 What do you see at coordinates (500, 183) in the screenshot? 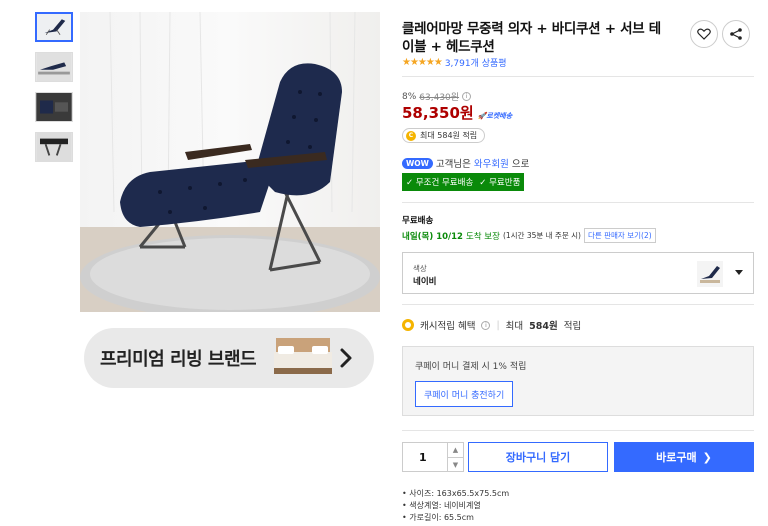
I see `free-return-text: ✓ 무료반품` at bounding box center [500, 183].